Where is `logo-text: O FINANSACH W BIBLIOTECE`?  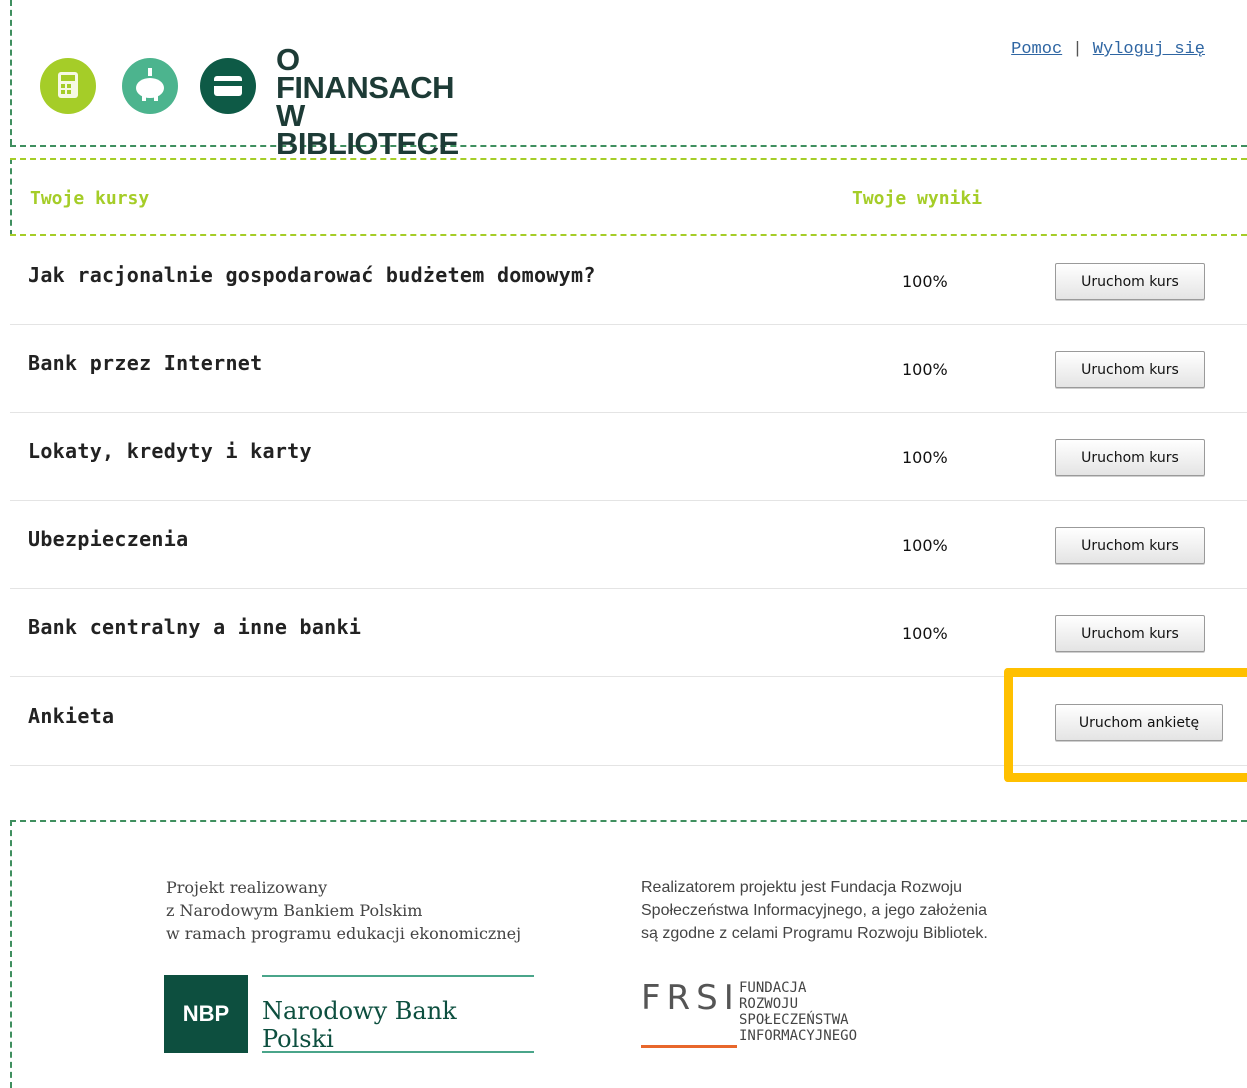
logo-text: O FINANSACH W BIBLIOTECE is located at coordinates (367, 101).